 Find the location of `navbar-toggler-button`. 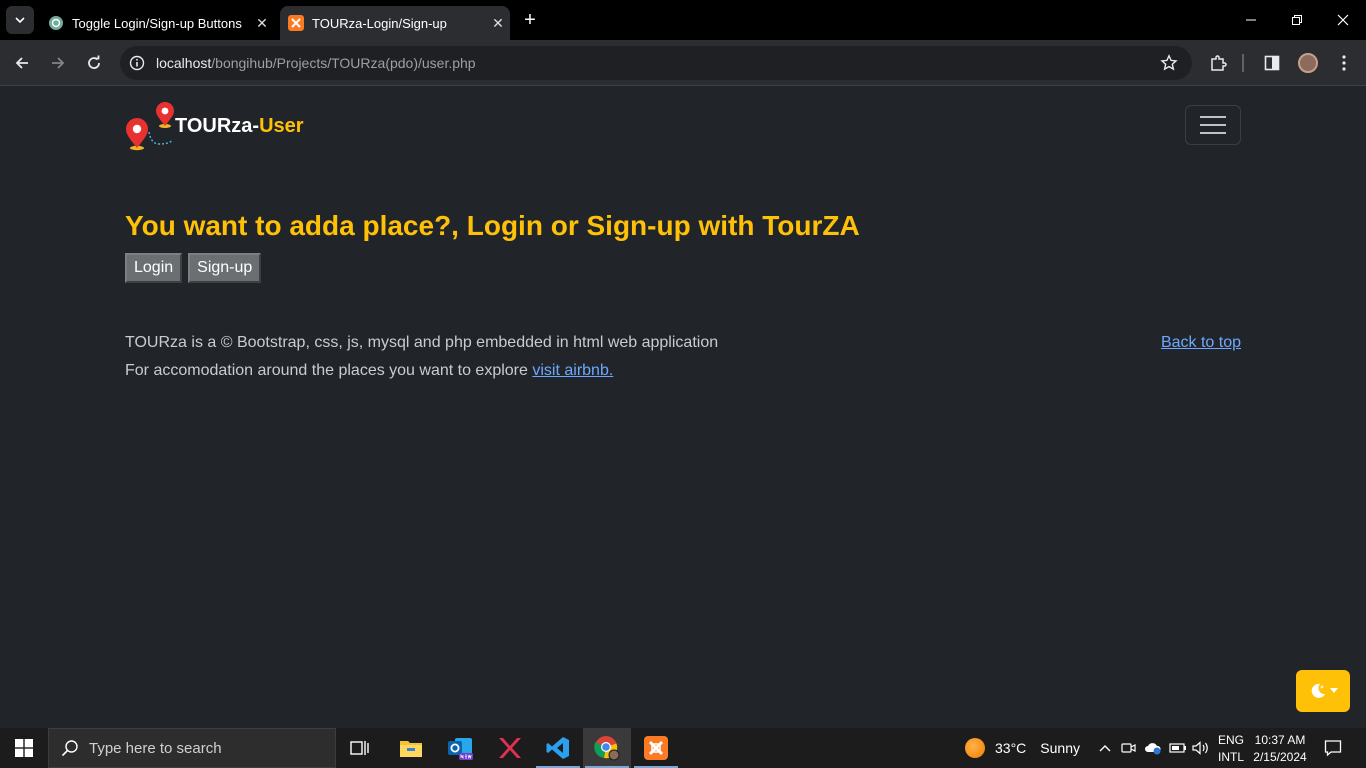

navbar-toggler-button is located at coordinates (1213, 125).